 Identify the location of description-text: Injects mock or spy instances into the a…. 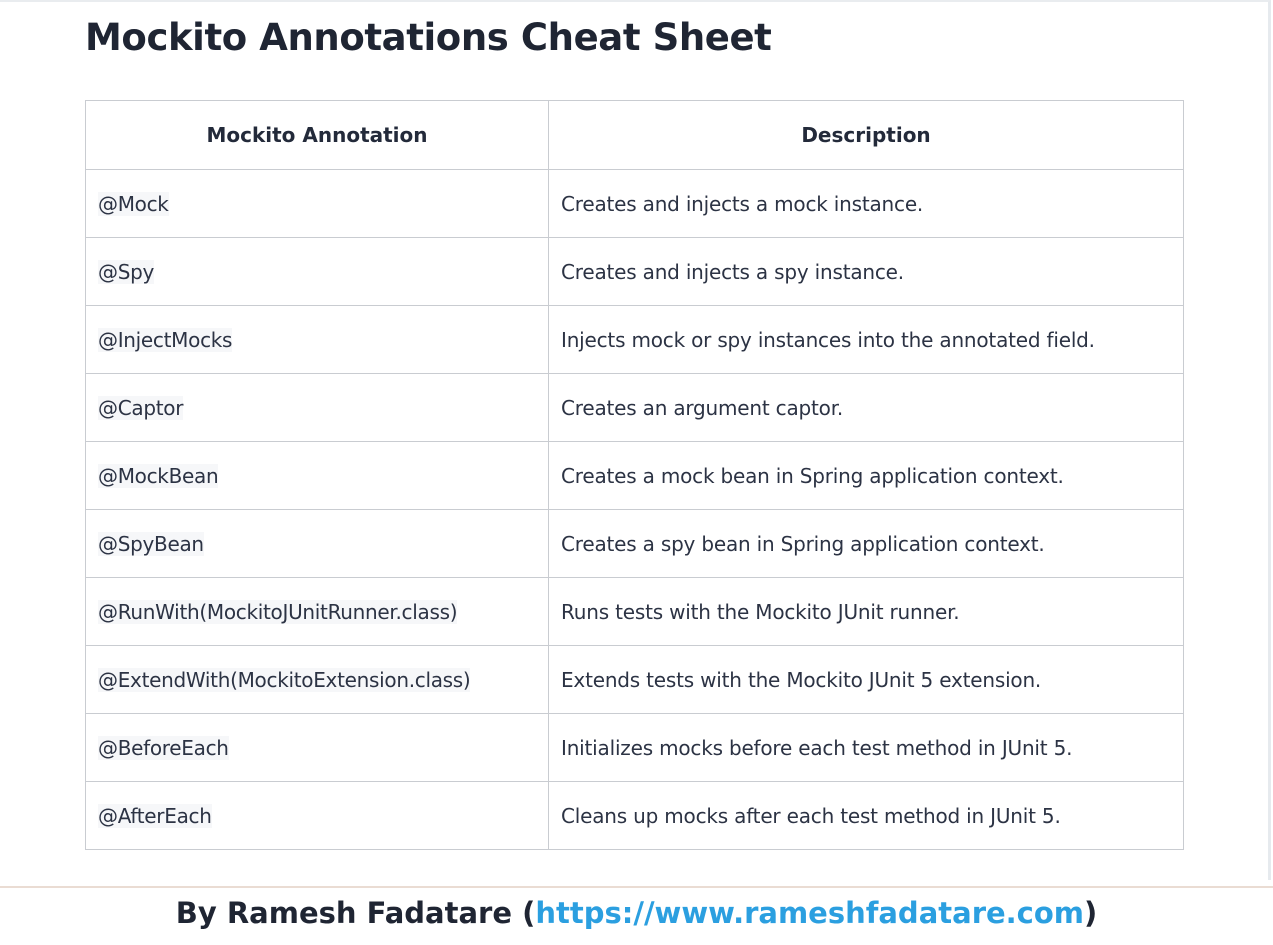
(828, 339).